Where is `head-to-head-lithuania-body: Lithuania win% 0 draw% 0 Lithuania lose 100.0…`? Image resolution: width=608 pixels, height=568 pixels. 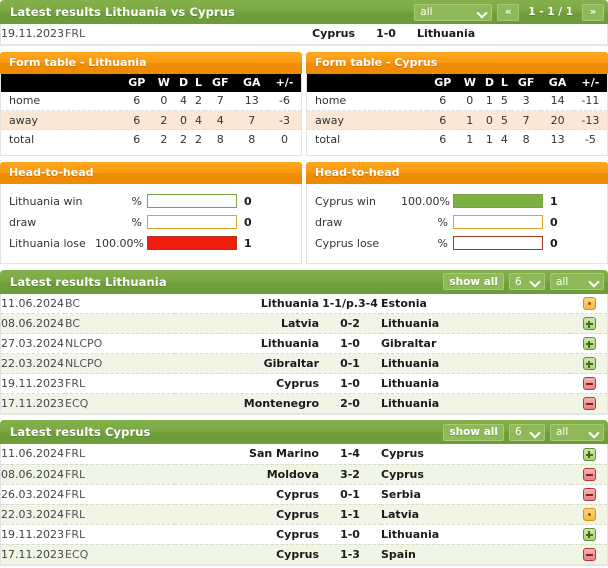
head-to-head-lithuania-body: Lithuania win% 0 draw% 0 Lithuania lose 100.0… is located at coordinates (151, 223).